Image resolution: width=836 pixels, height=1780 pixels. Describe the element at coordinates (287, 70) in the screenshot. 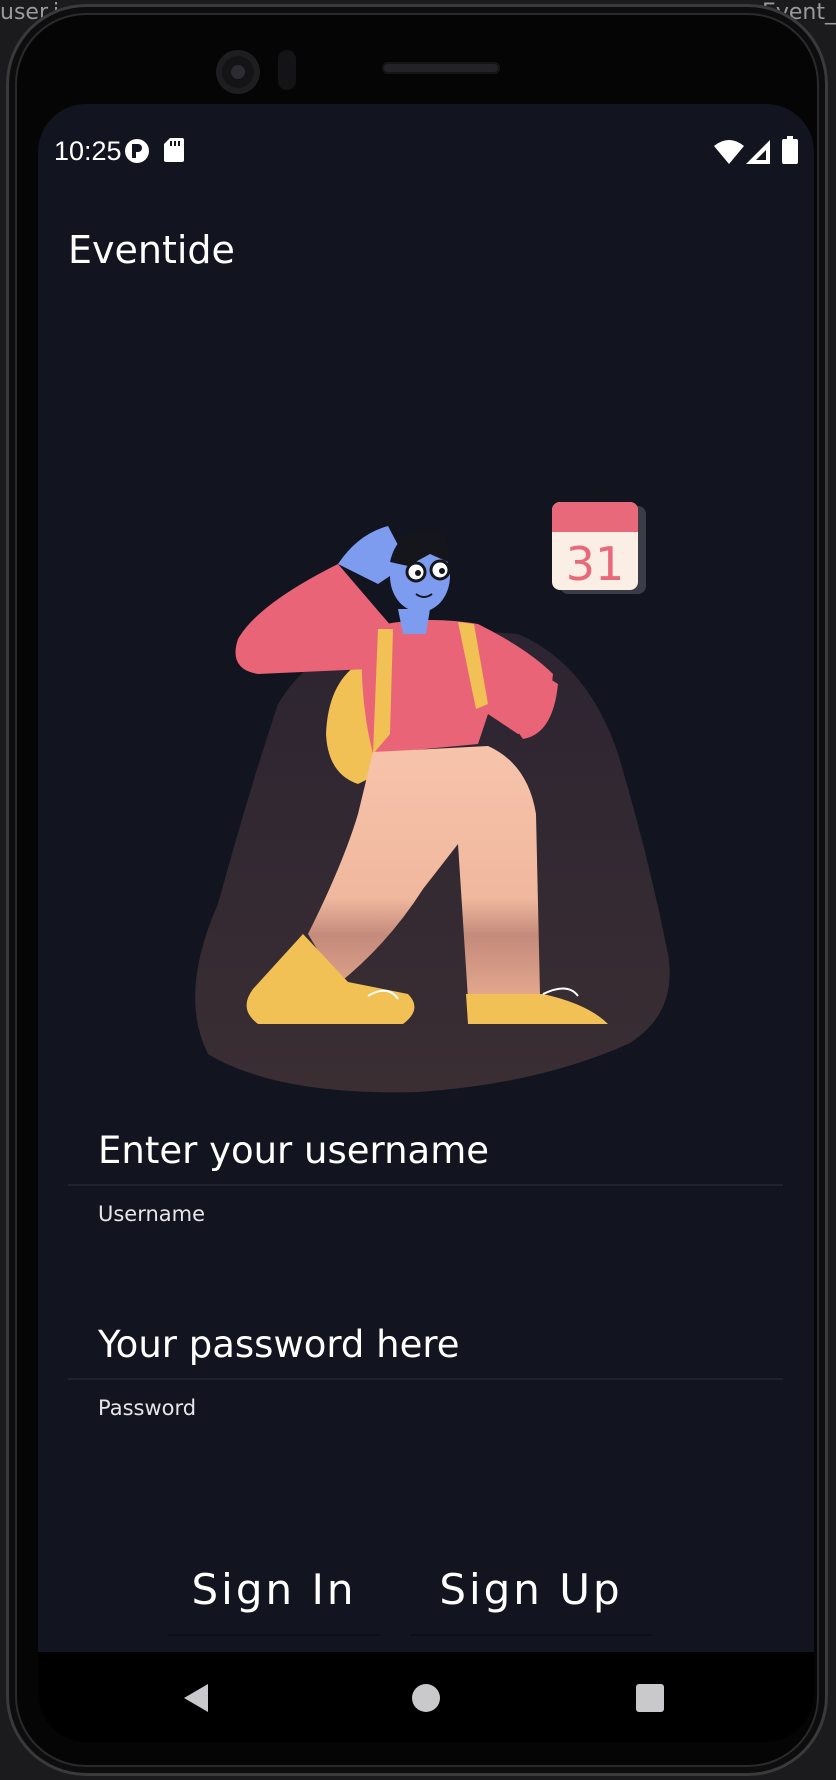

I see `proximity-sensor` at that location.